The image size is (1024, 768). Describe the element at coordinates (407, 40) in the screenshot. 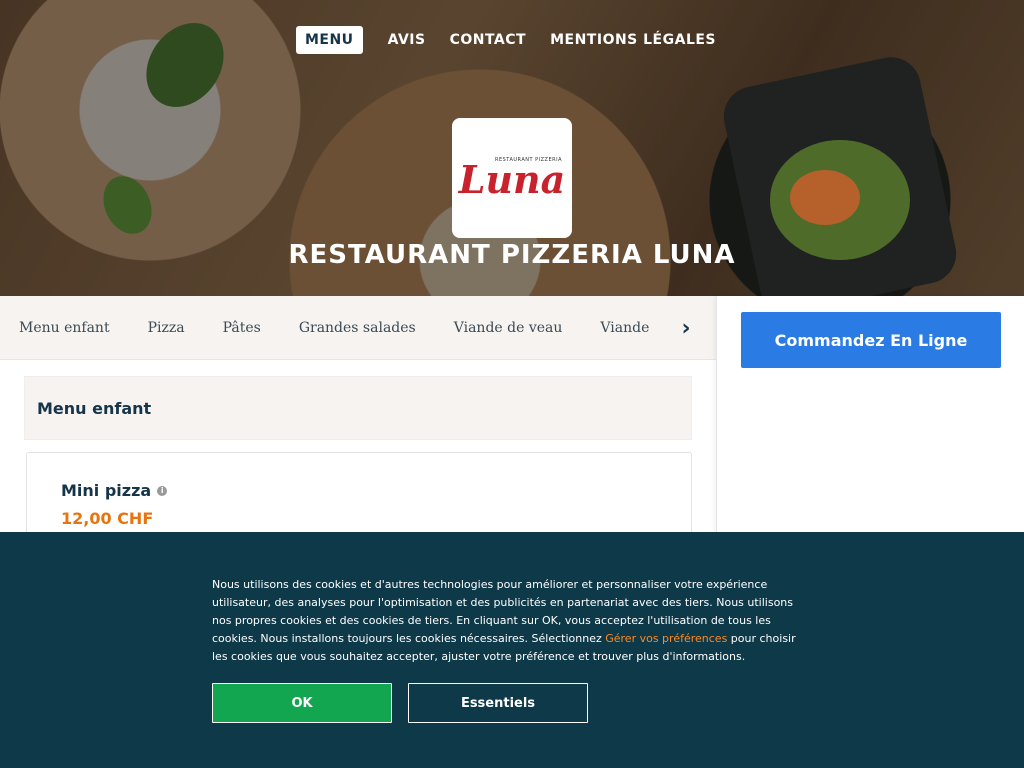

I see `nav-avis: AVIS` at that location.